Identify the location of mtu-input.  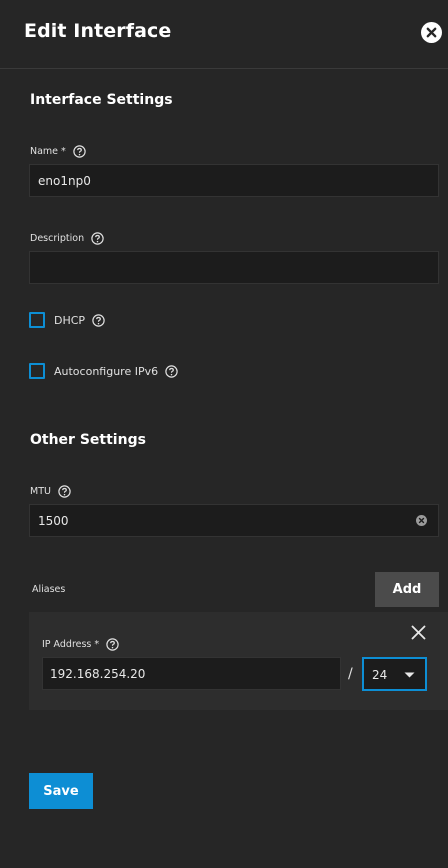
(234, 520).